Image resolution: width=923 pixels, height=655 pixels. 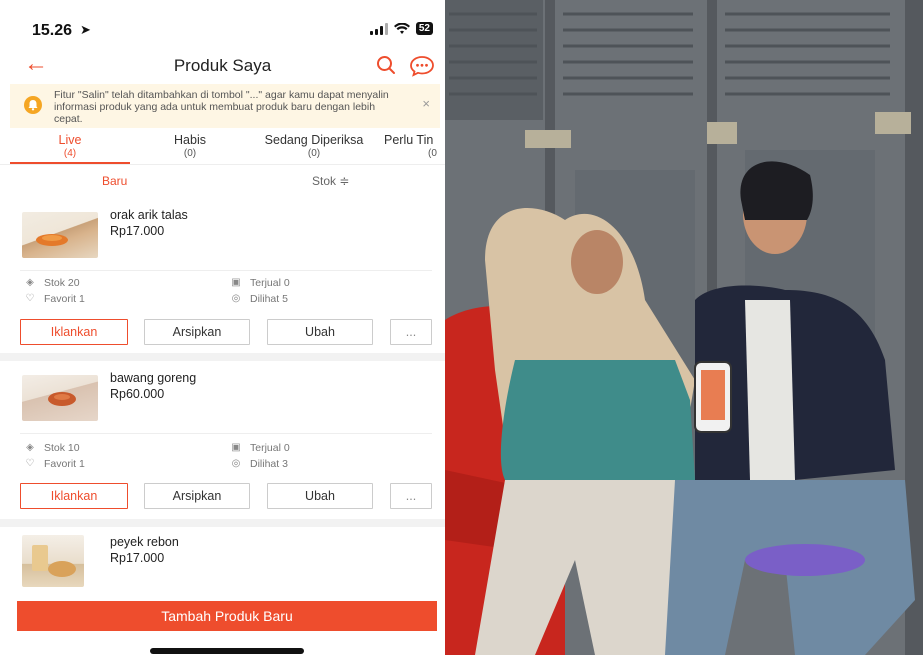 What do you see at coordinates (378, 28) in the screenshot?
I see `signal-icon` at bounding box center [378, 28].